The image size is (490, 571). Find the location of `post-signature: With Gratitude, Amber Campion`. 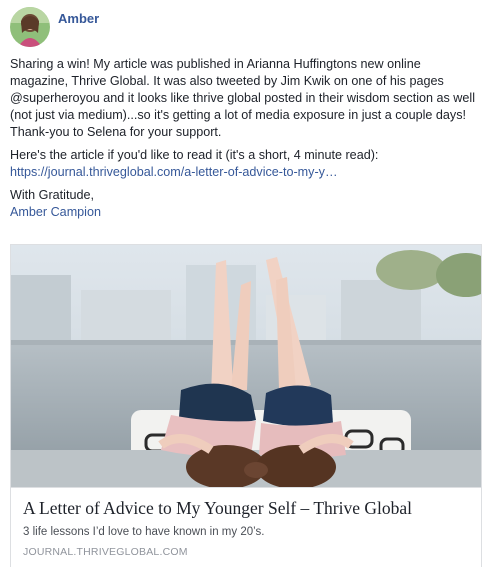

post-signature: With Gratitude, Amber Campion is located at coordinates (246, 204).